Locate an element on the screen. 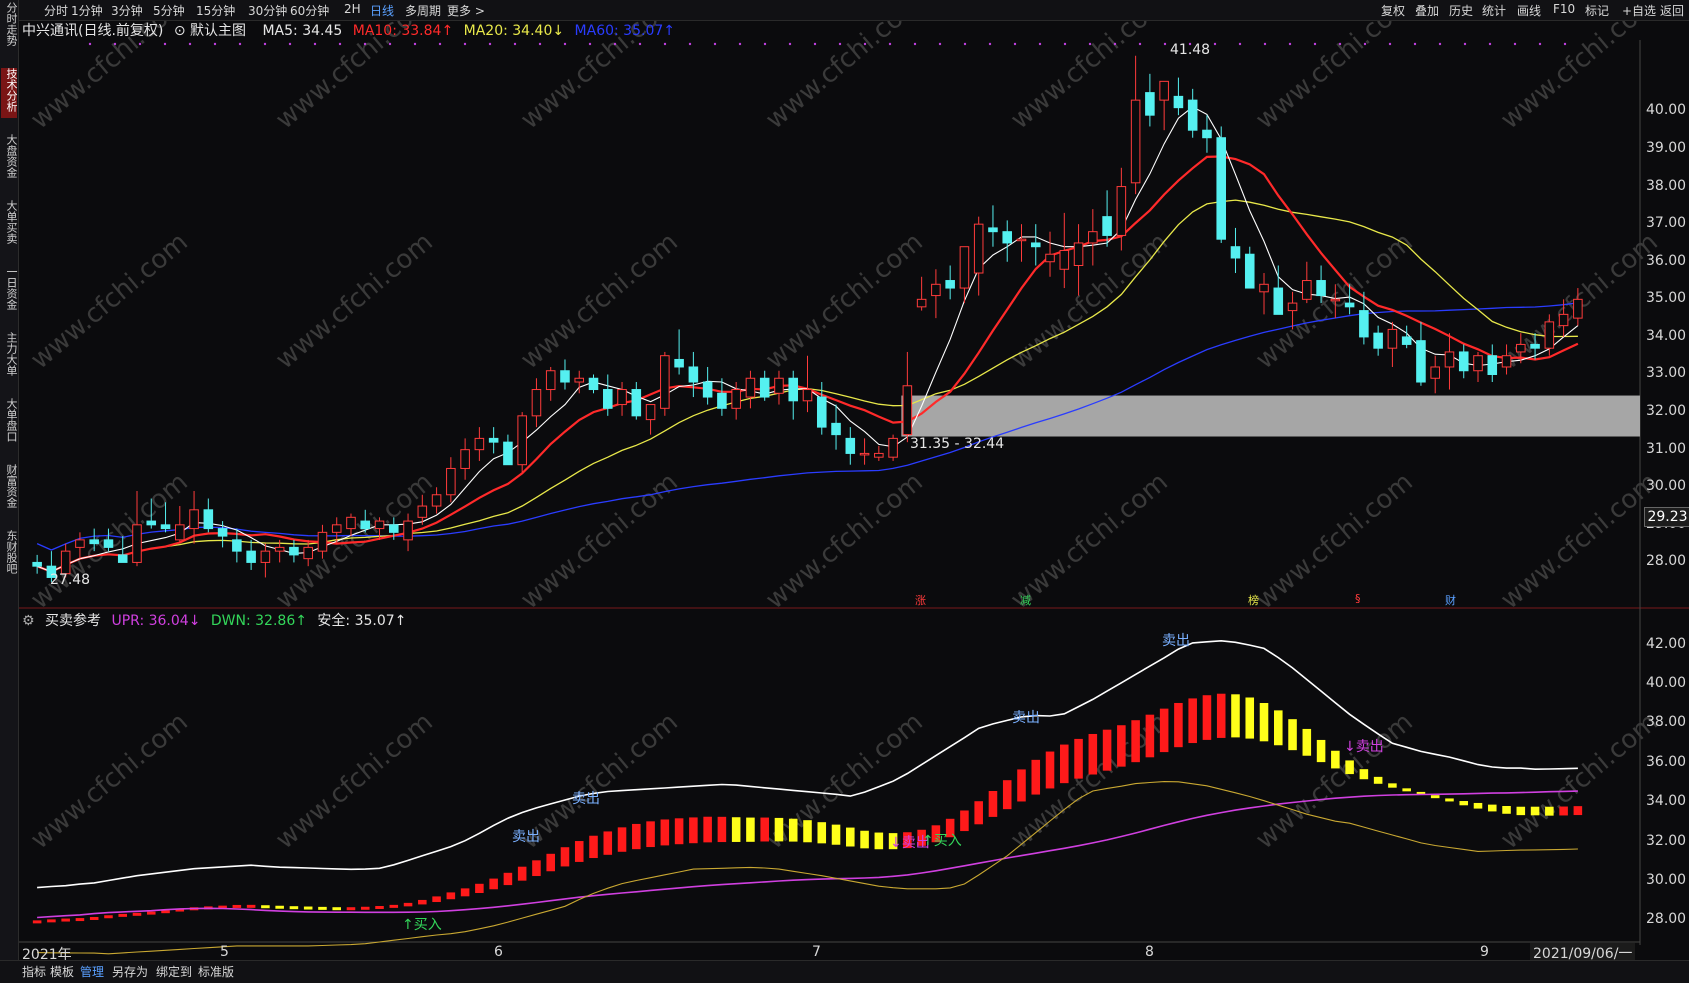 Image resolution: width=1689 pixels, height=983 pixels. event-marker-2: 榜 is located at coordinates (1253, 600).